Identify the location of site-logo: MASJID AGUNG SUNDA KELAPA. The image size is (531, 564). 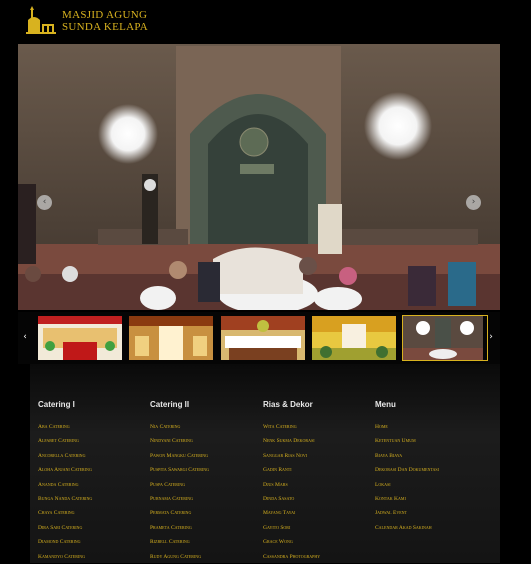
(86, 21).